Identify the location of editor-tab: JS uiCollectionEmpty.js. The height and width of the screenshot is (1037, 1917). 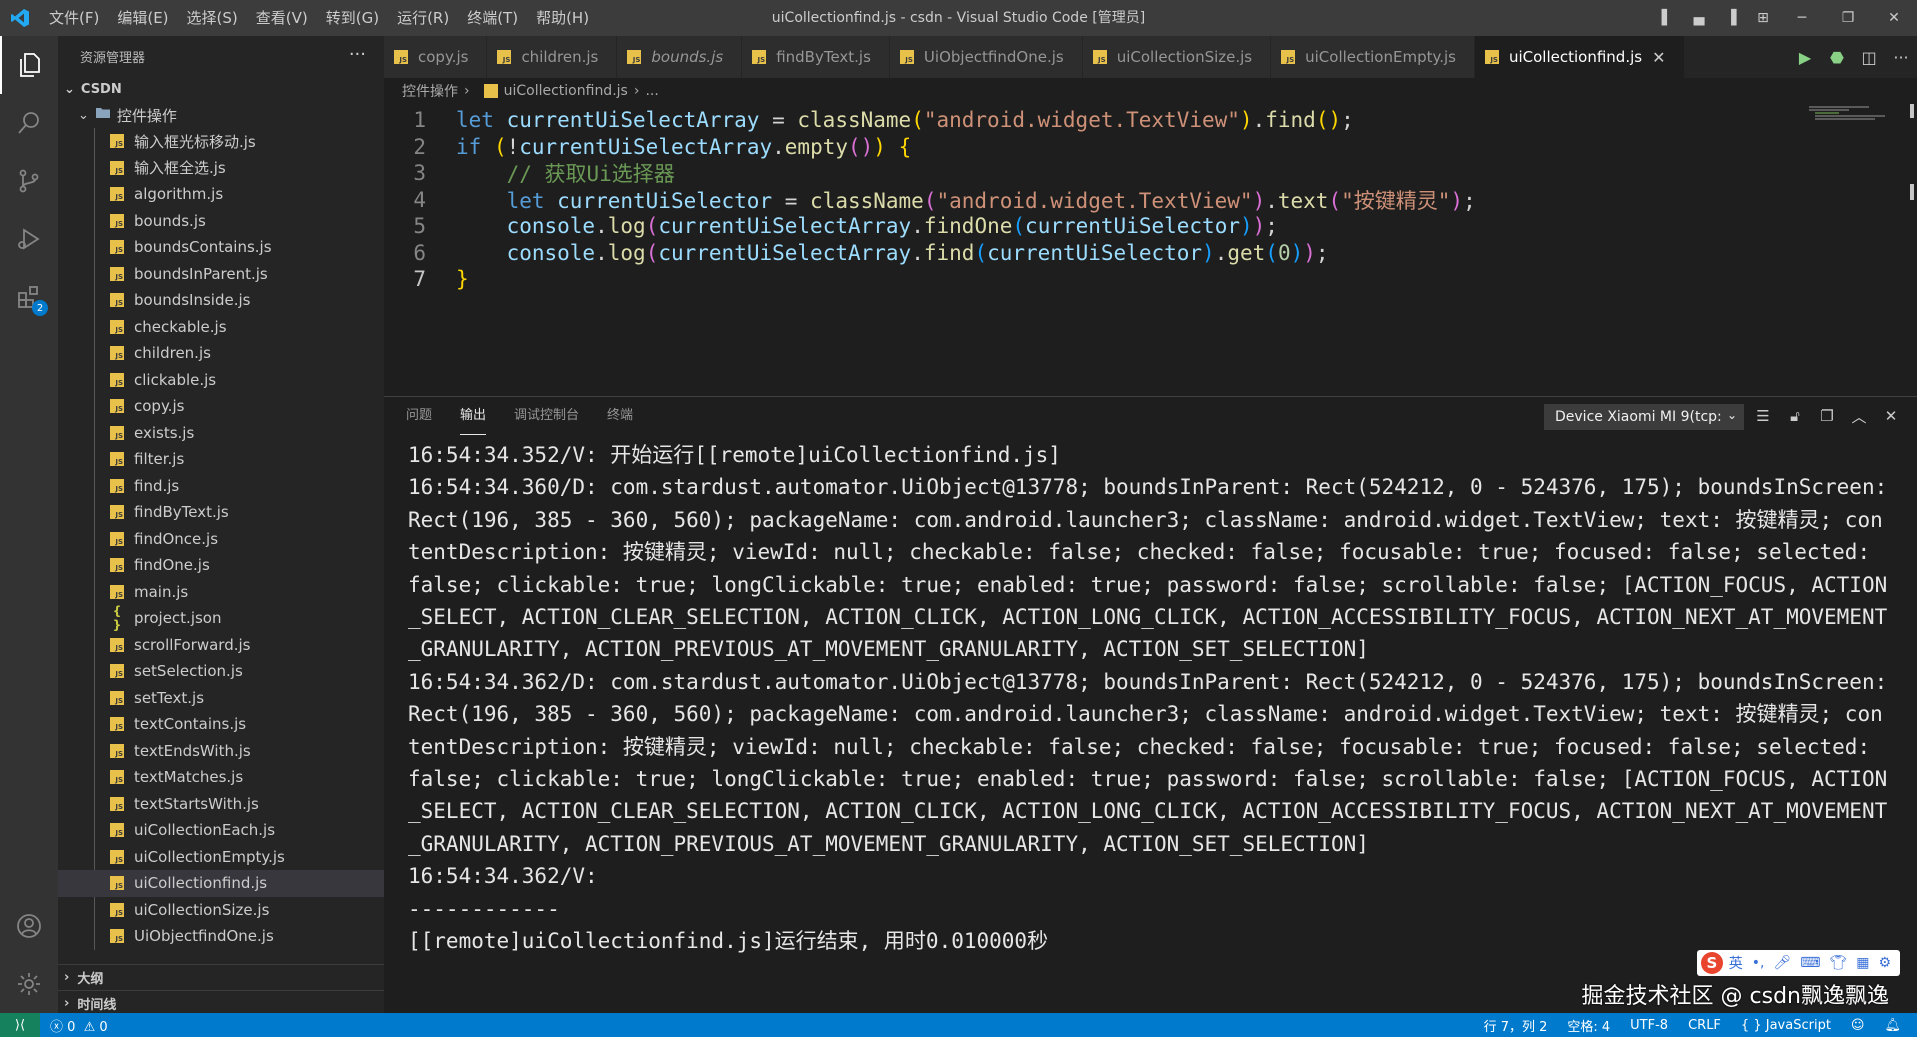
(1373, 57).